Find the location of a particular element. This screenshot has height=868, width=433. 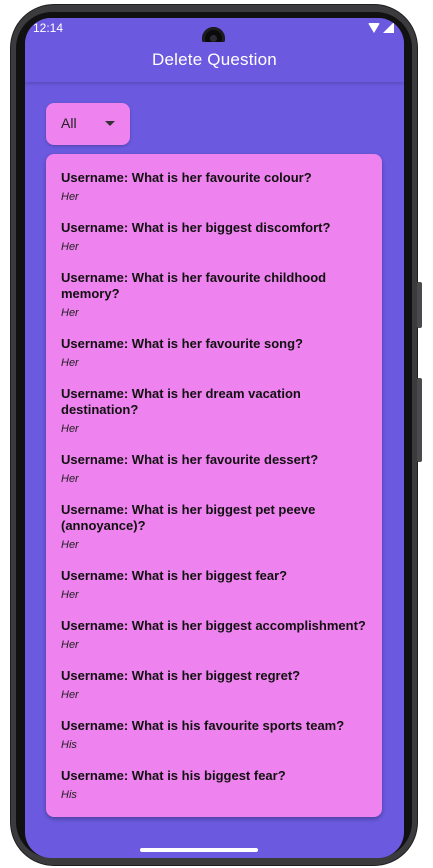

filter-dropdown: All is located at coordinates (88, 124).